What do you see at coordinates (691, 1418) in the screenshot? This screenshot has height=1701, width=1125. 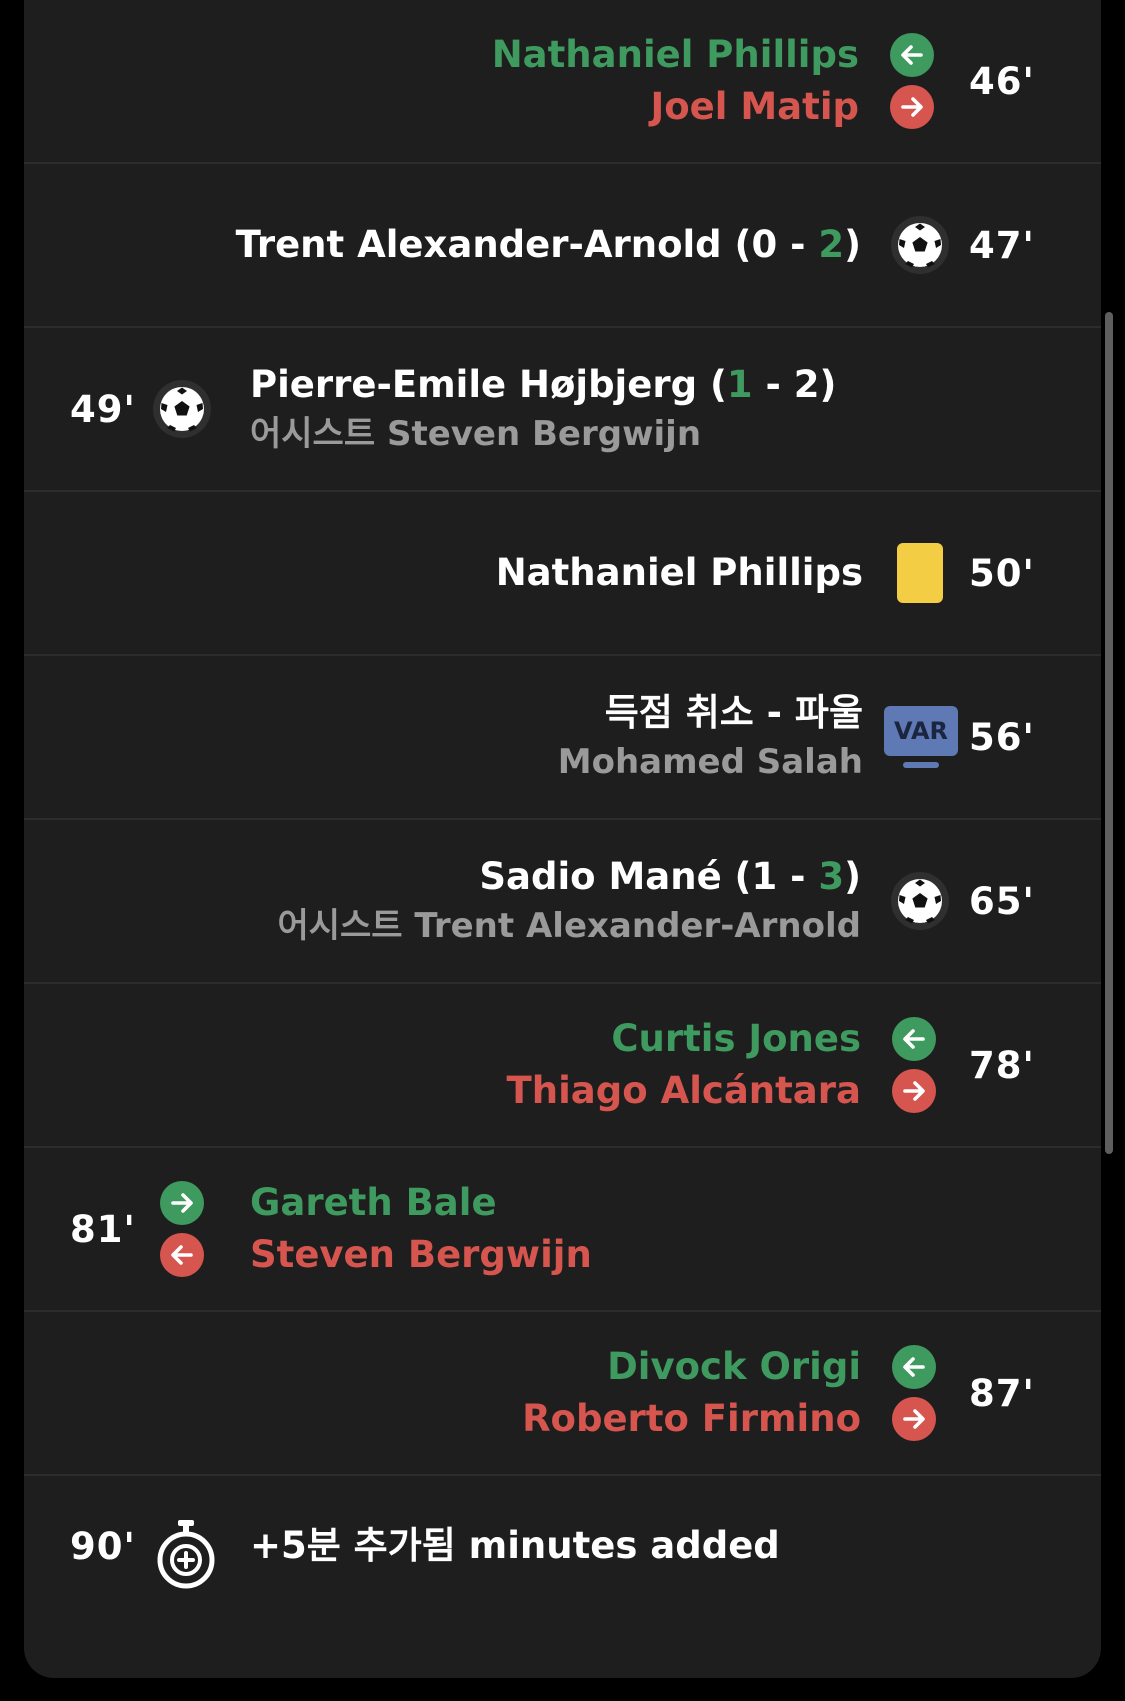 I see `player-out-name: Roberto Firmino` at bounding box center [691, 1418].